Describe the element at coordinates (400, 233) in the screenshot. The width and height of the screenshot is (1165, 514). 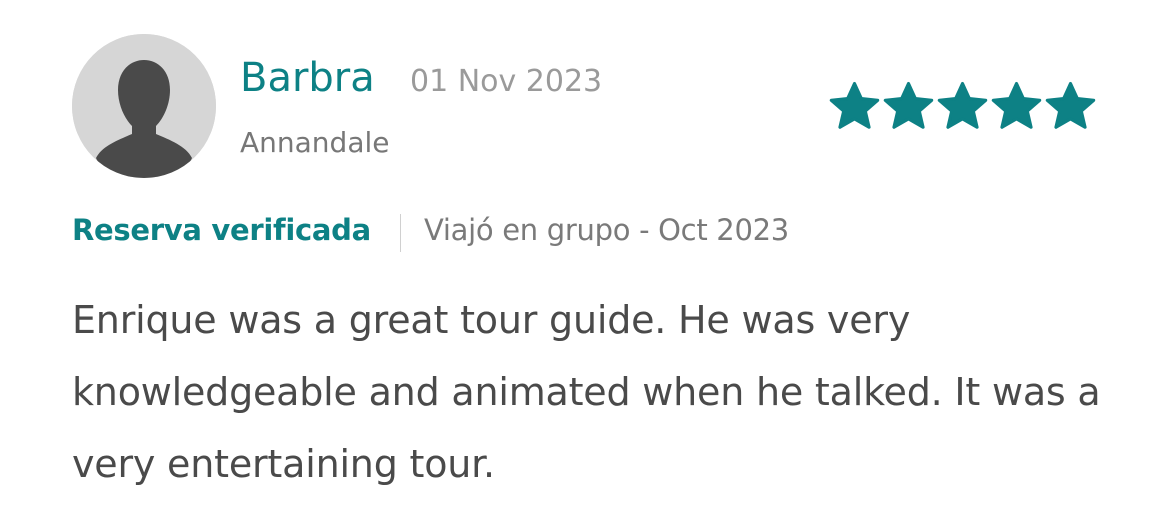
I see `meta-divider` at that location.